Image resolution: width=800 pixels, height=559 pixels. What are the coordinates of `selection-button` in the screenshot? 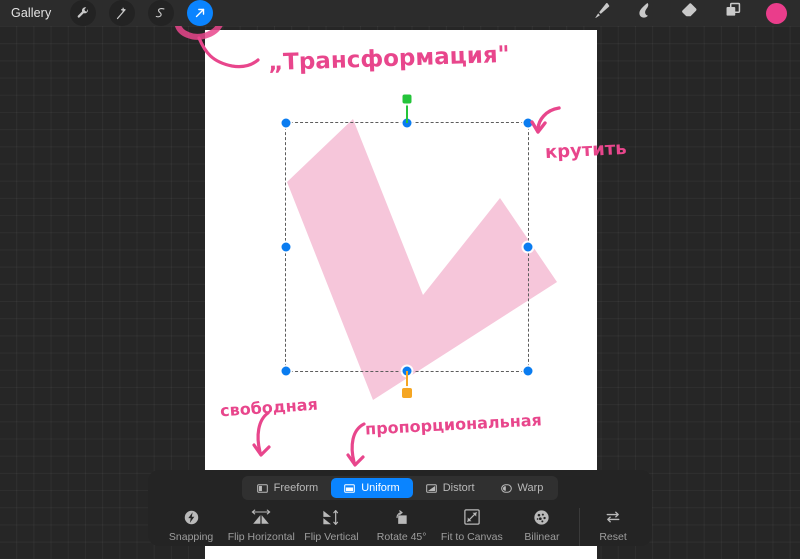 It's located at (161, 13).